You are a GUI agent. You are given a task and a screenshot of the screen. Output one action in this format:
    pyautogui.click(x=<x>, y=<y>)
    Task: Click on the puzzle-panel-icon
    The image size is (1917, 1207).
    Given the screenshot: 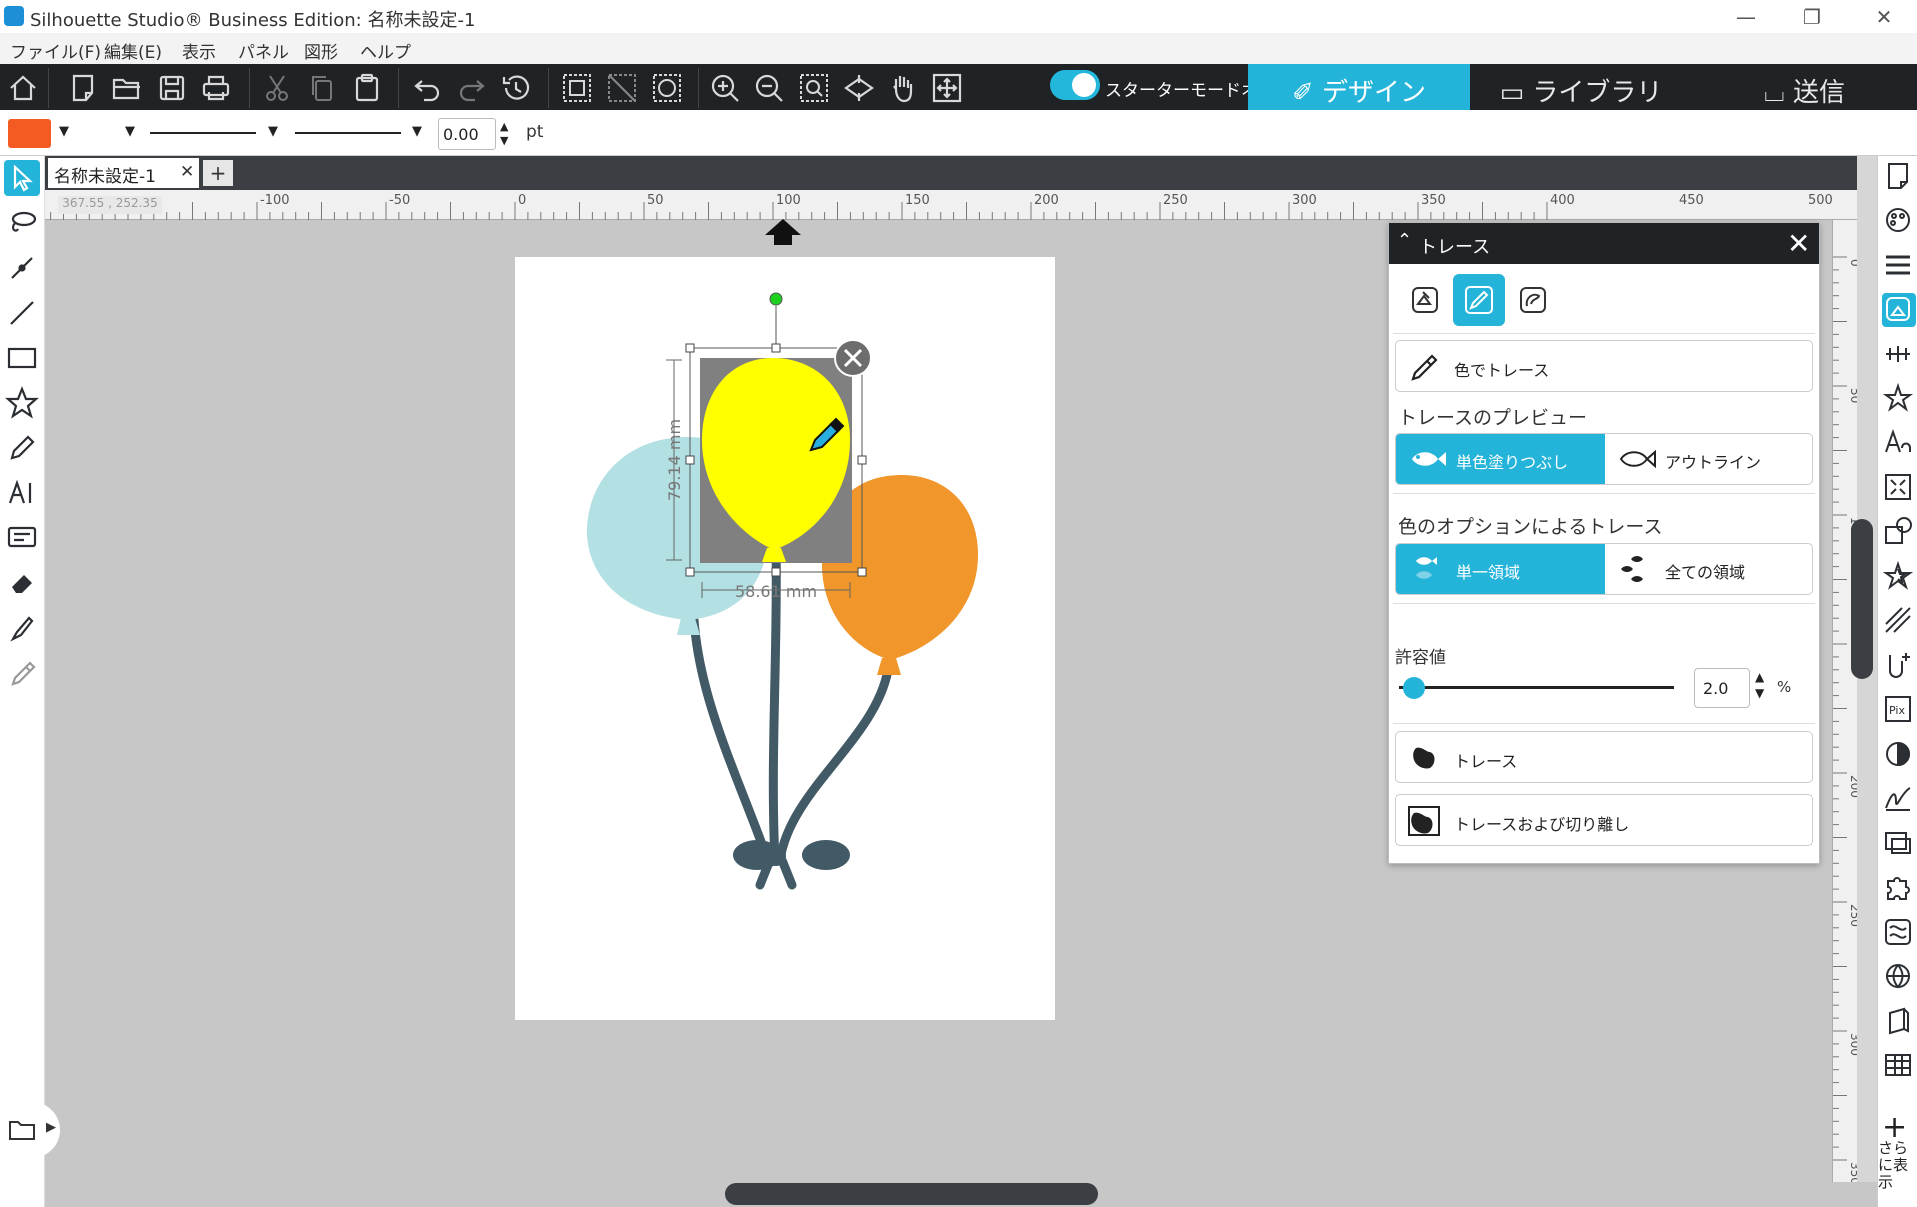 What is the action you would take?
    pyautogui.click(x=1899, y=888)
    